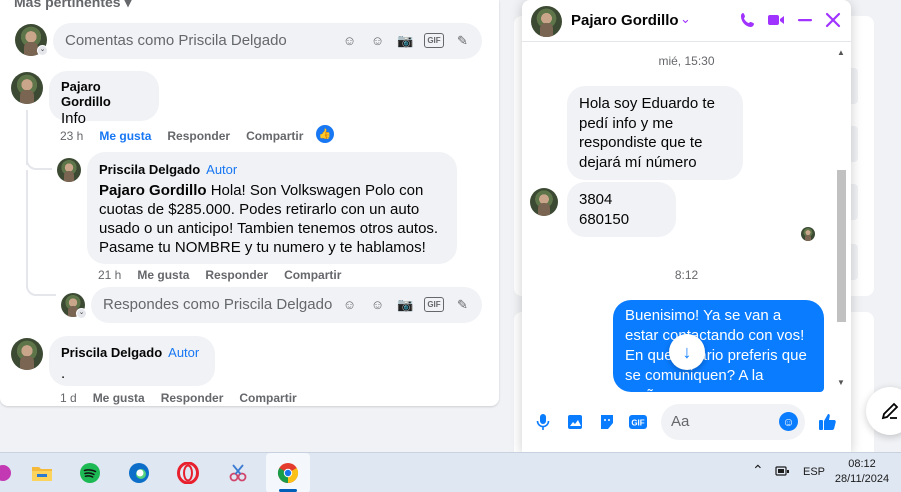  I want to click on seen-avatar, so click(808, 234).